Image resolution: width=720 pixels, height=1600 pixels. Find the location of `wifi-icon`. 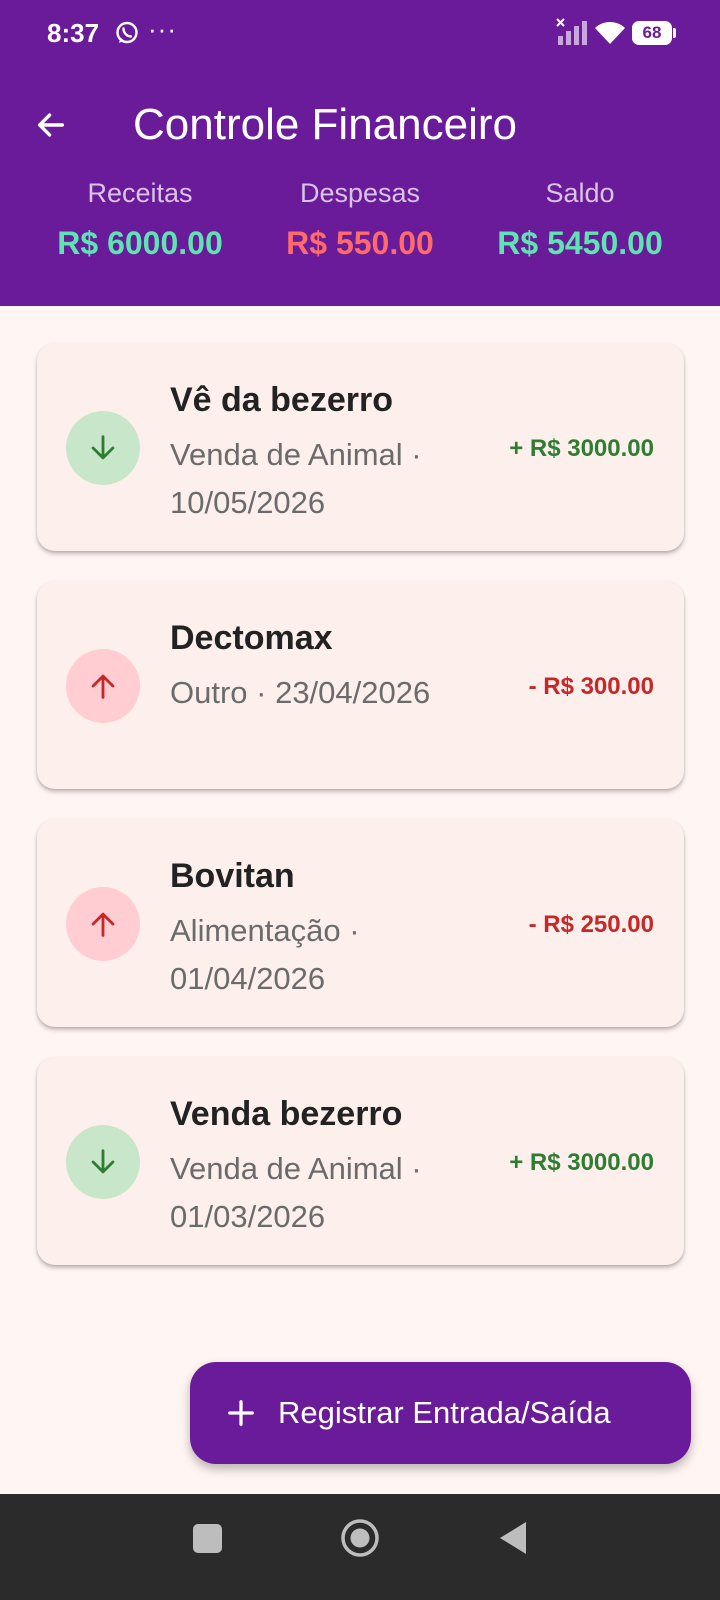

wifi-icon is located at coordinates (610, 33).